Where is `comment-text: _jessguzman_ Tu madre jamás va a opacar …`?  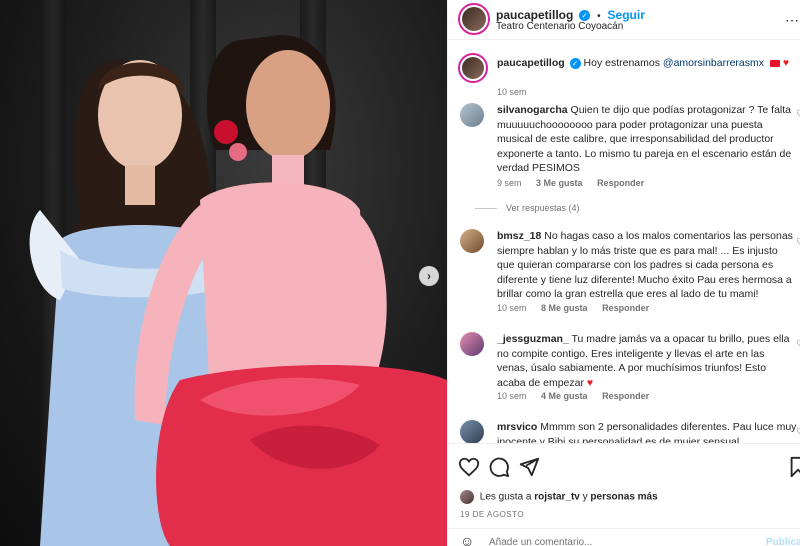
comment-text: _jessguzman_ Tu madre jamás va a opacar … is located at coordinates (647, 361).